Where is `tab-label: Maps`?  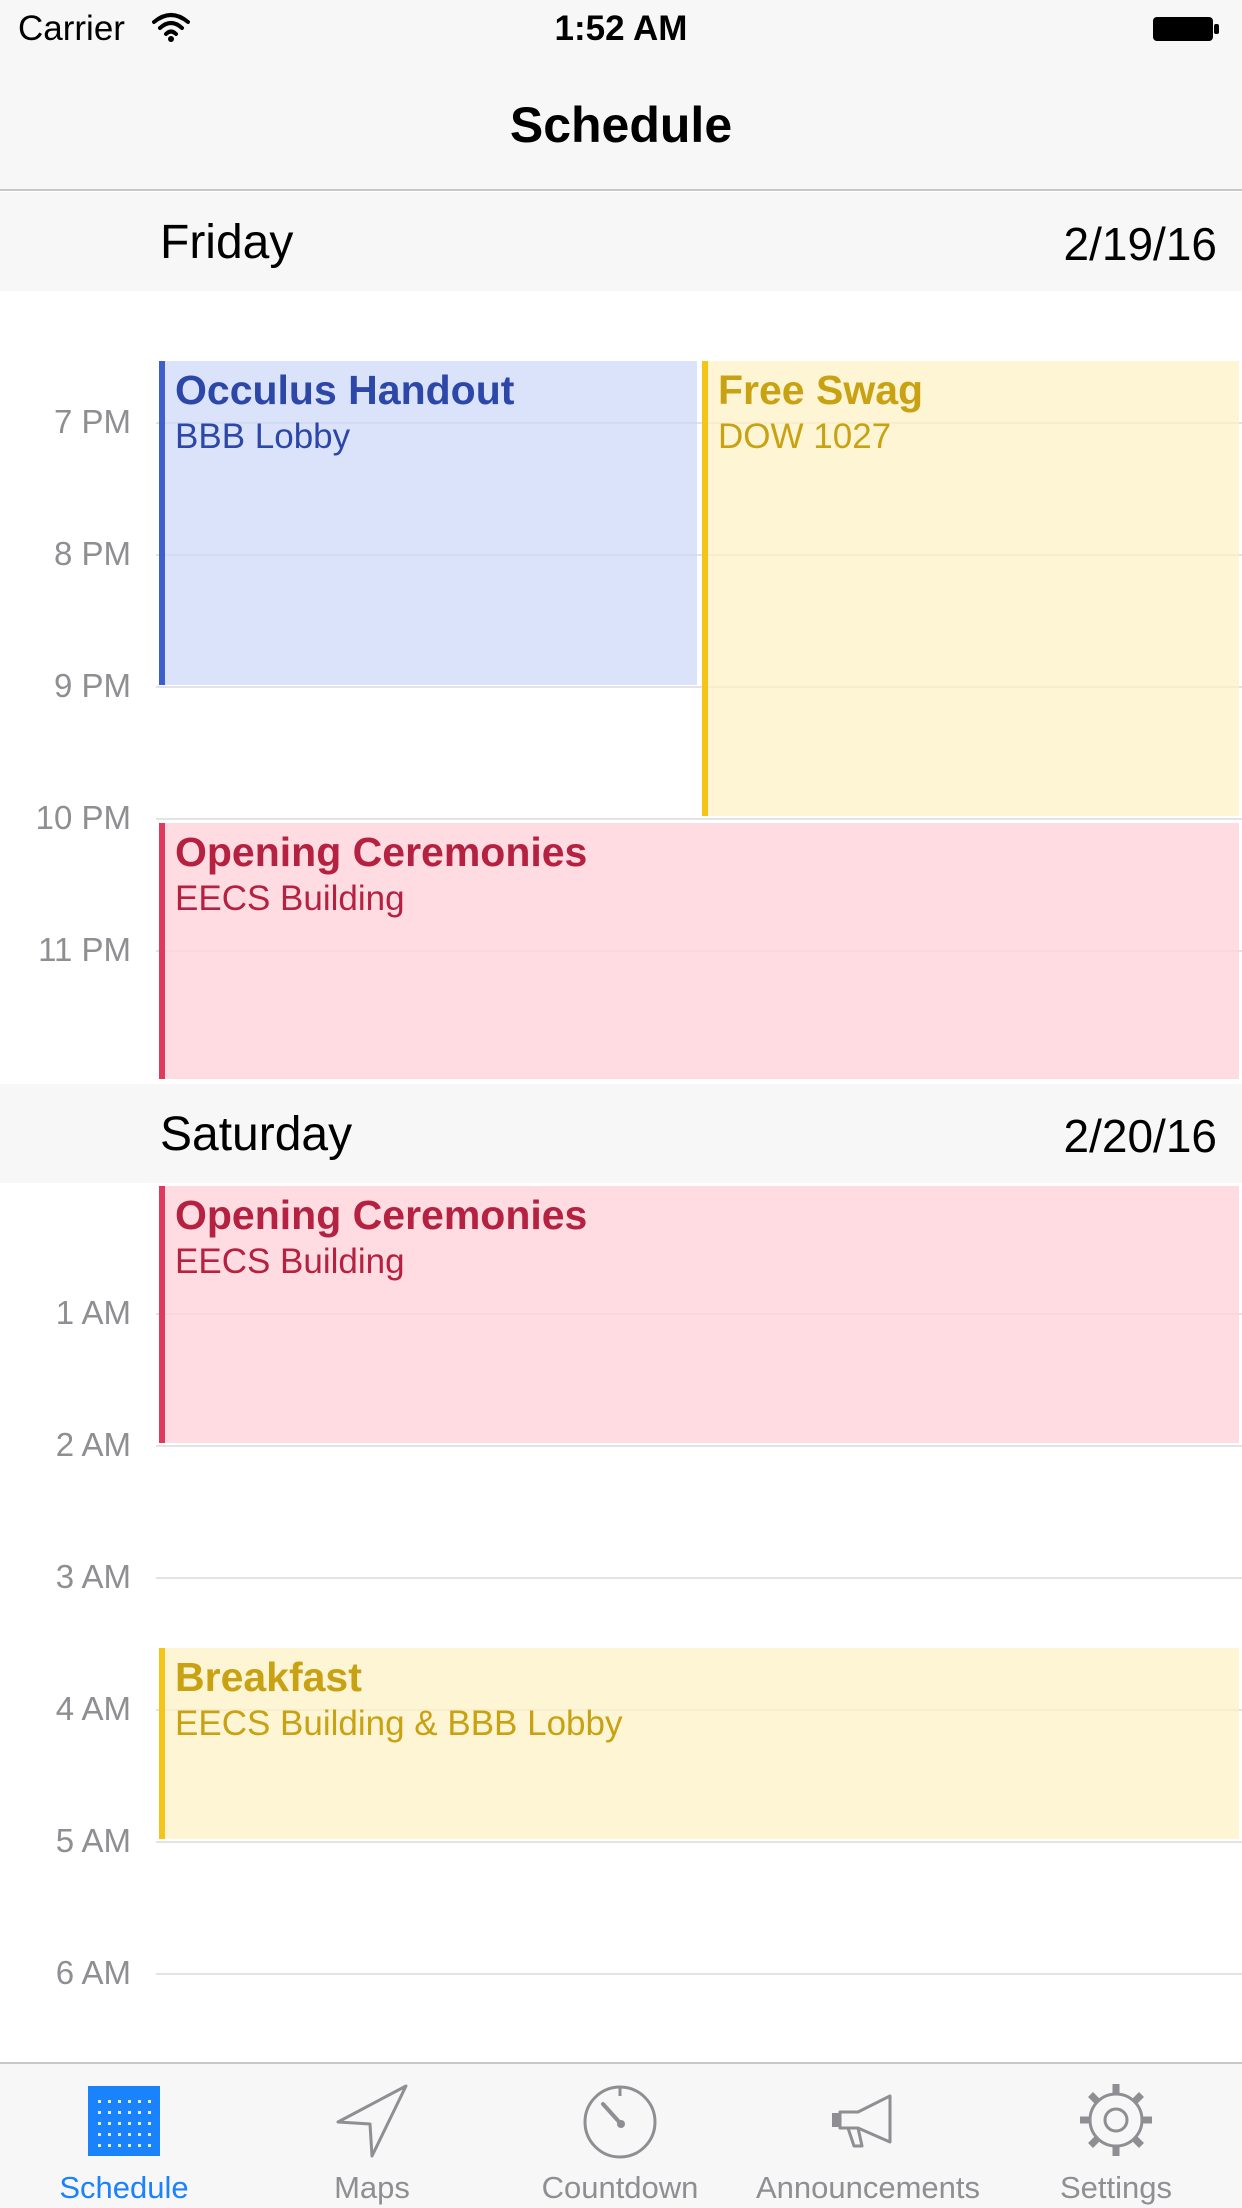
tab-label: Maps is located at coordinates (372, 2187).